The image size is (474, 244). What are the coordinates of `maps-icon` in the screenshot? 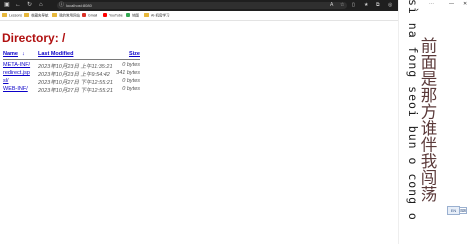 It's located at (128, 15).